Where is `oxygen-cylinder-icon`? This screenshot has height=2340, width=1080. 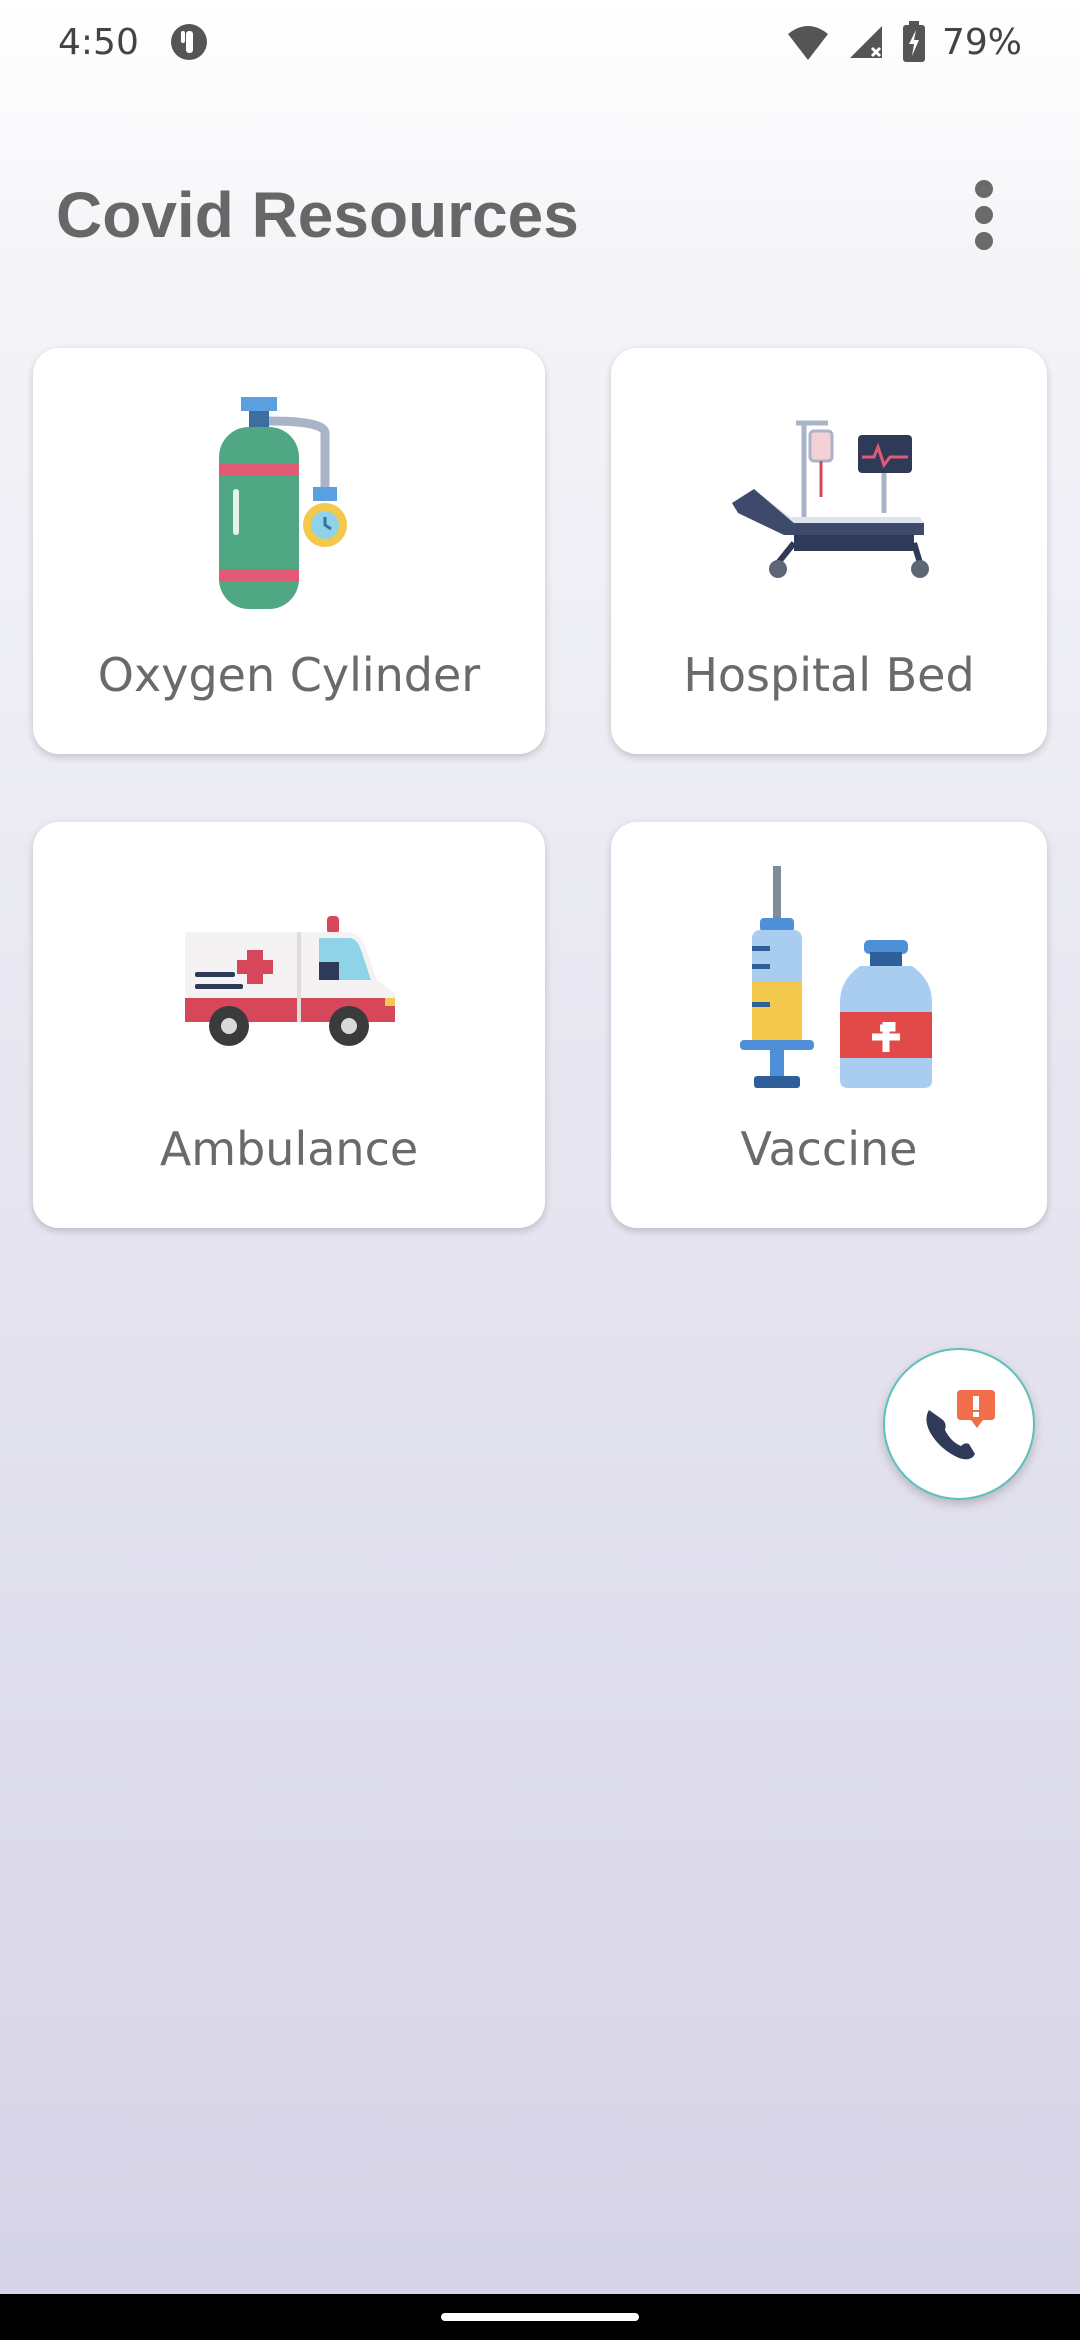
oxygen-cylinder-icon is located at coordinates (283, 503).